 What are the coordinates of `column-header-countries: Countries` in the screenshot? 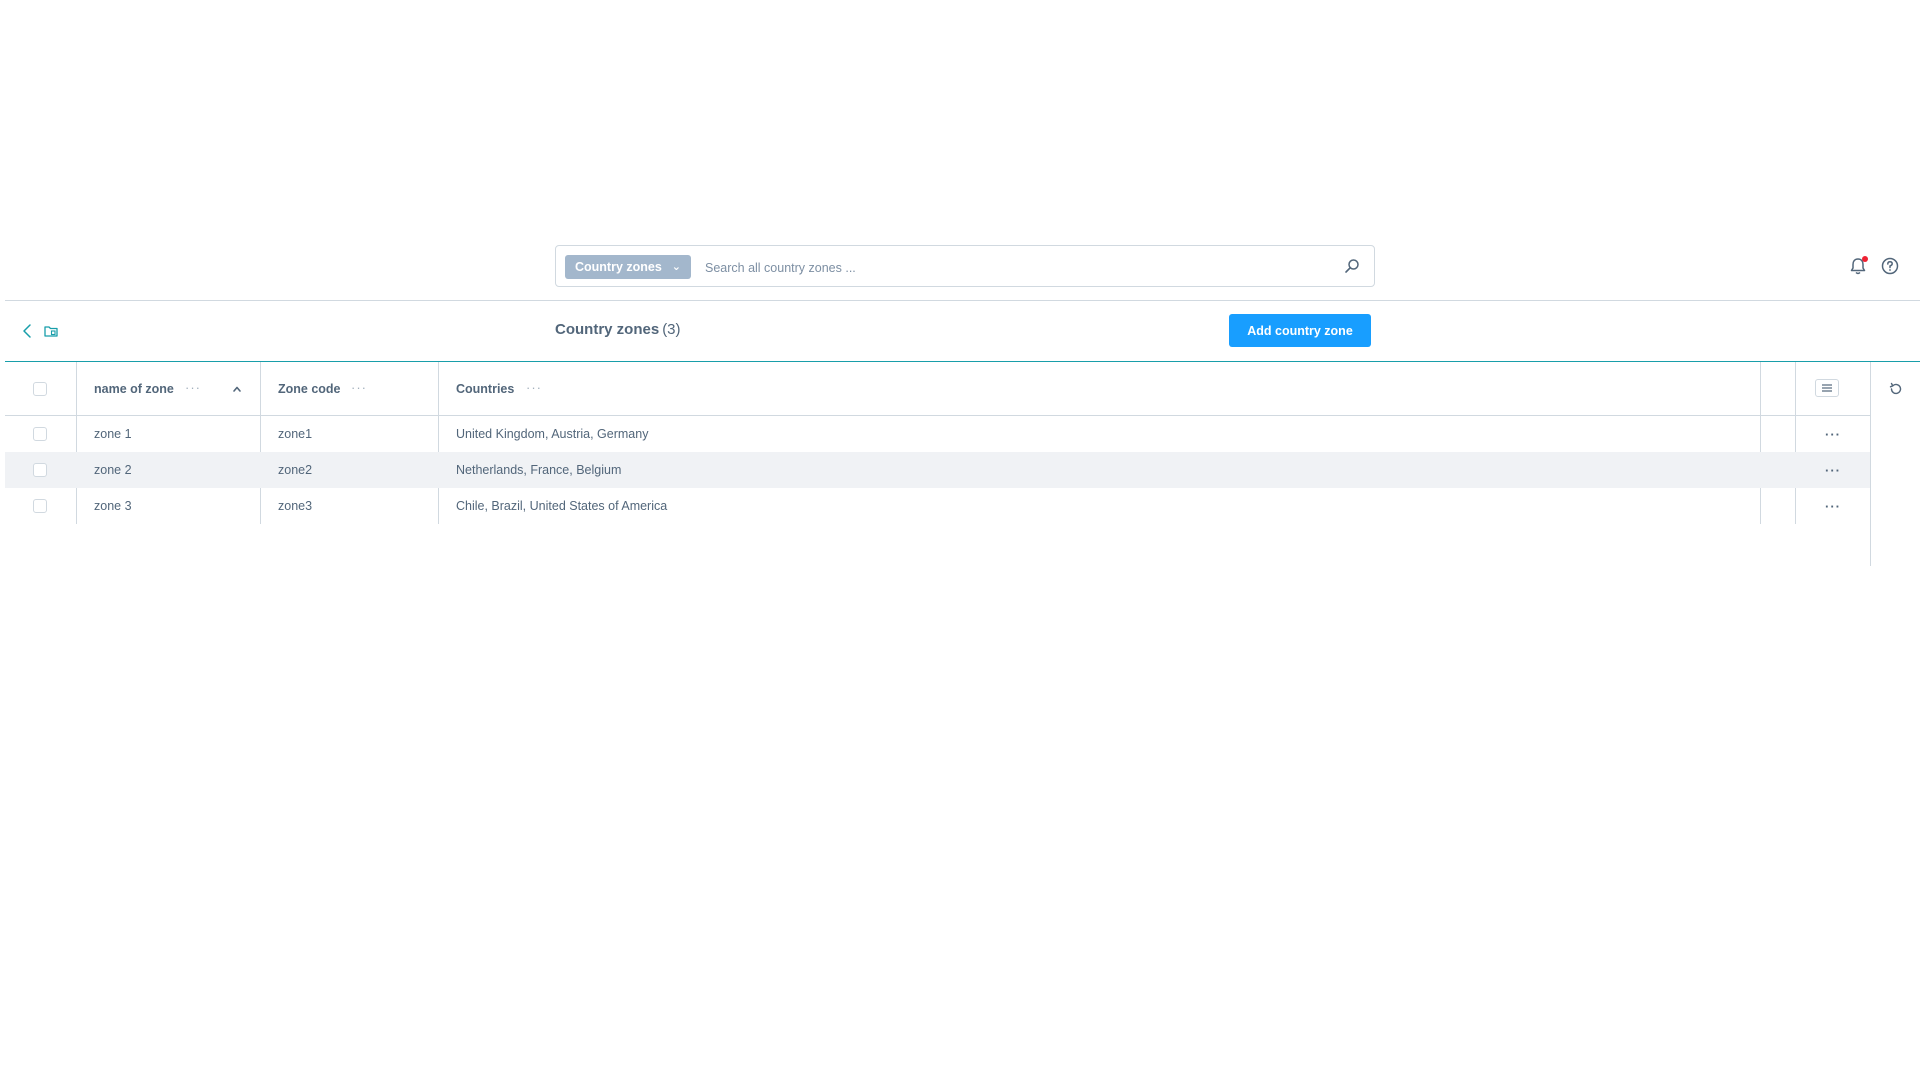 It's located at (485, 389).